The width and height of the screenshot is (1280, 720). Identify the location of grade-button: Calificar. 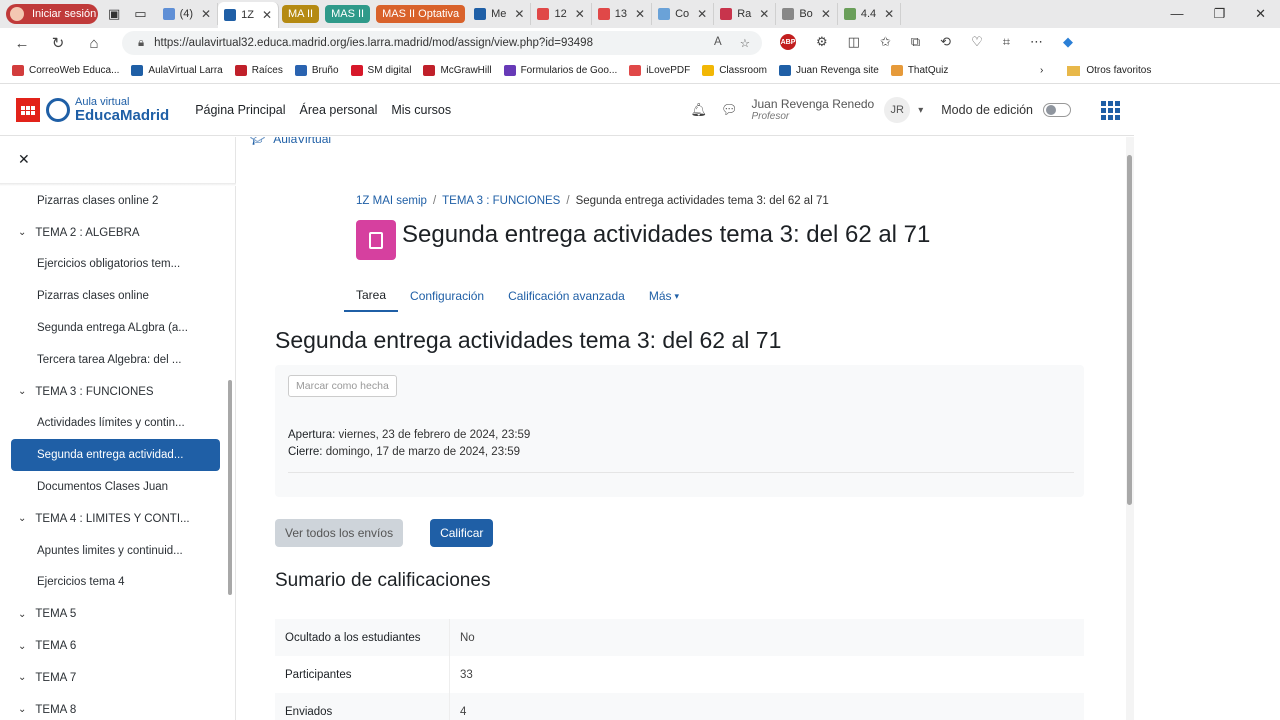
(462, 533).